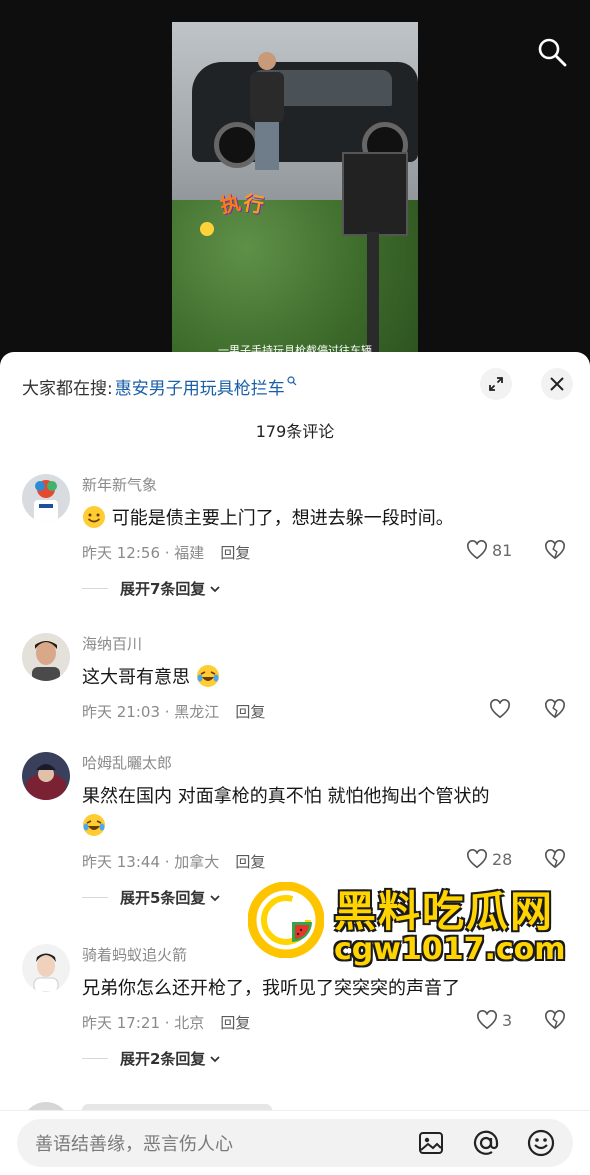 Image resolution: width=590 pixels, height=1175 pixels. What do you see at coordinates (271, 988) in the screenshot?
I see `comment-body: 兄弟你怎么还开枪了，我听见了突突突的声音了` at bounding box center [271, 988].